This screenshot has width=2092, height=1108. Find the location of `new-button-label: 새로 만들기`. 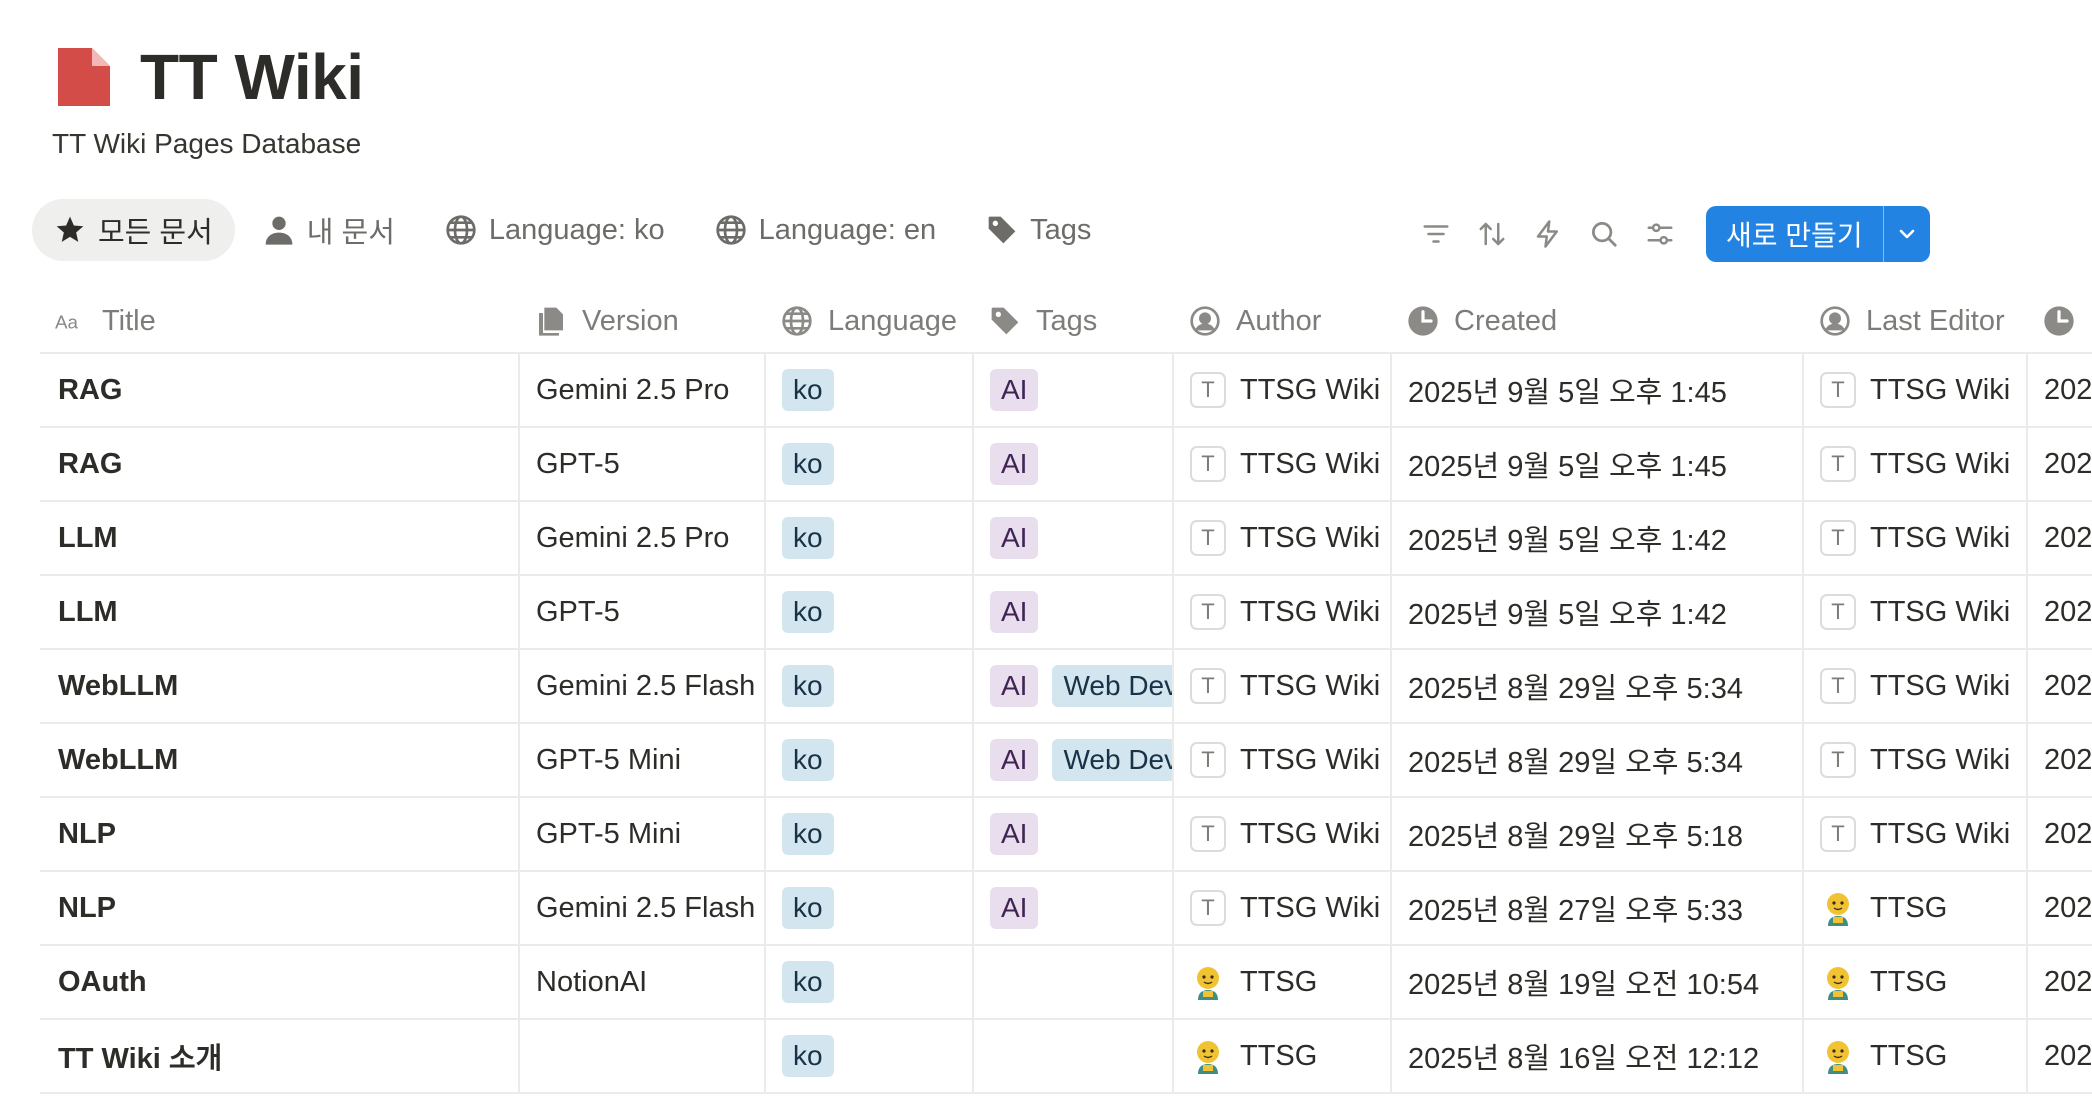

new-button-label: 새로 만들기 is located at coordinates (1794, 234).